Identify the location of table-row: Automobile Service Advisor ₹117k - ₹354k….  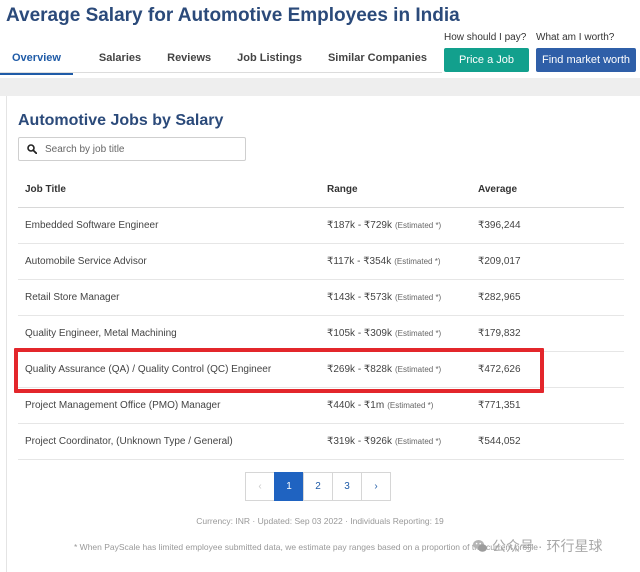
(321, 262).